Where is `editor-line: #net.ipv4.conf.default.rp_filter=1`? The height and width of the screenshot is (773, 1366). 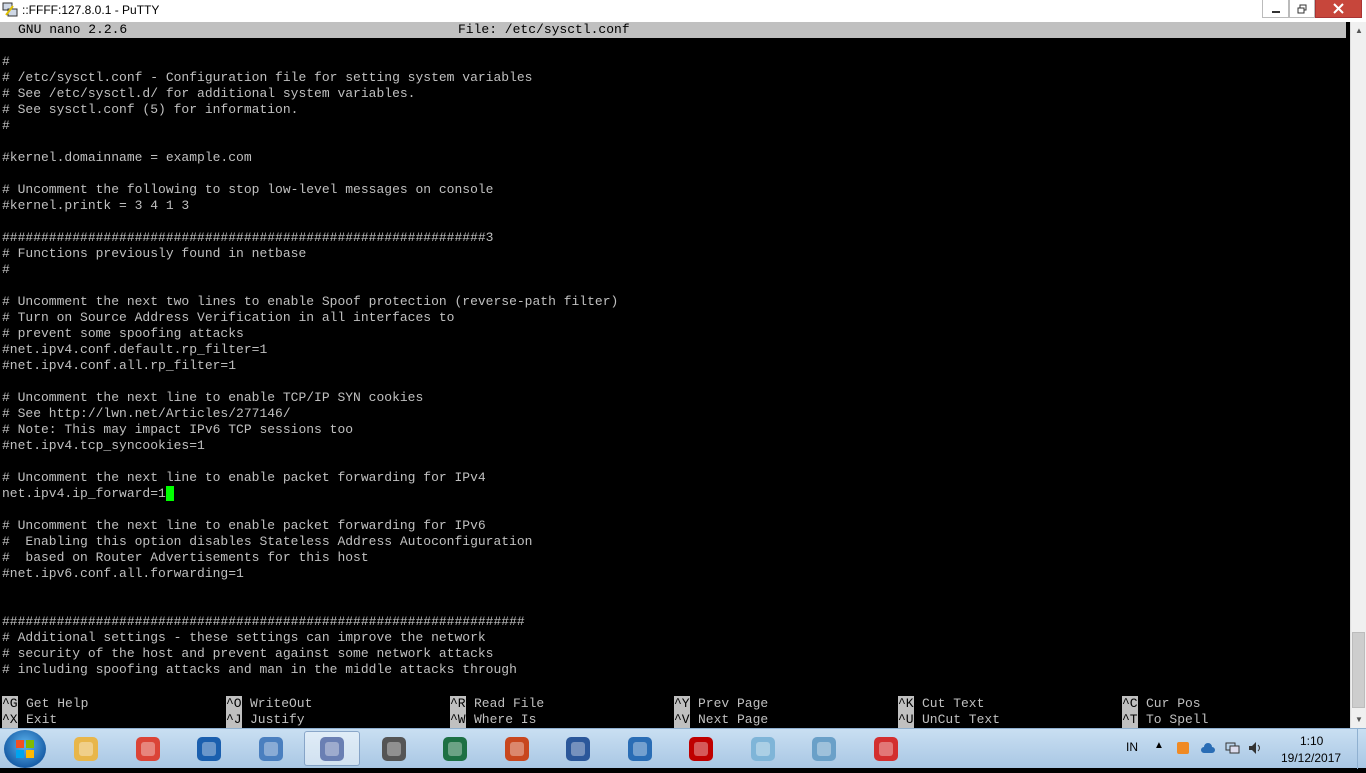 editor-line: #net.ipv4.conf.default.rp_filter=1 is located at coordinates (134, 350).